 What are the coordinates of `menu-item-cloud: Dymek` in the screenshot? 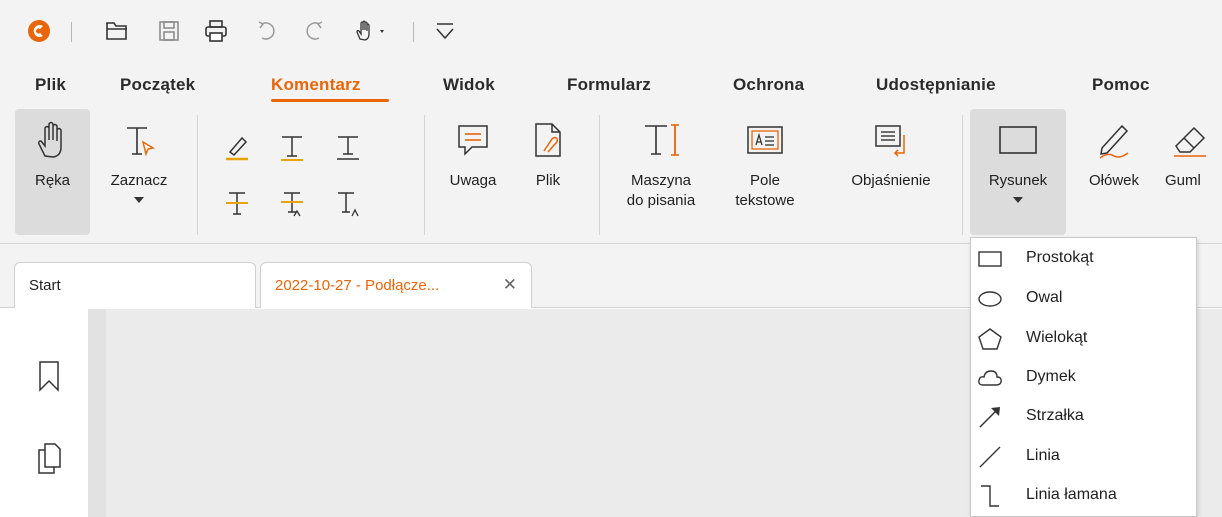 It's located at (1083, 378).